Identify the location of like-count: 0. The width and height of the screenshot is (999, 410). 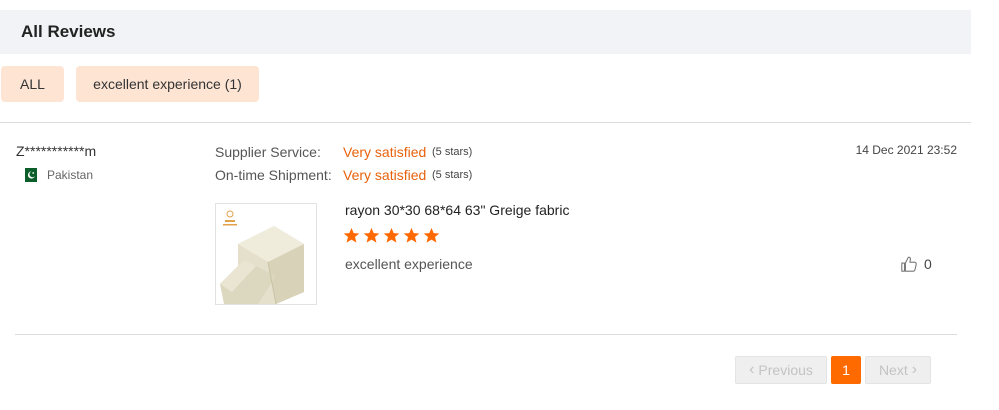
(928, 264).